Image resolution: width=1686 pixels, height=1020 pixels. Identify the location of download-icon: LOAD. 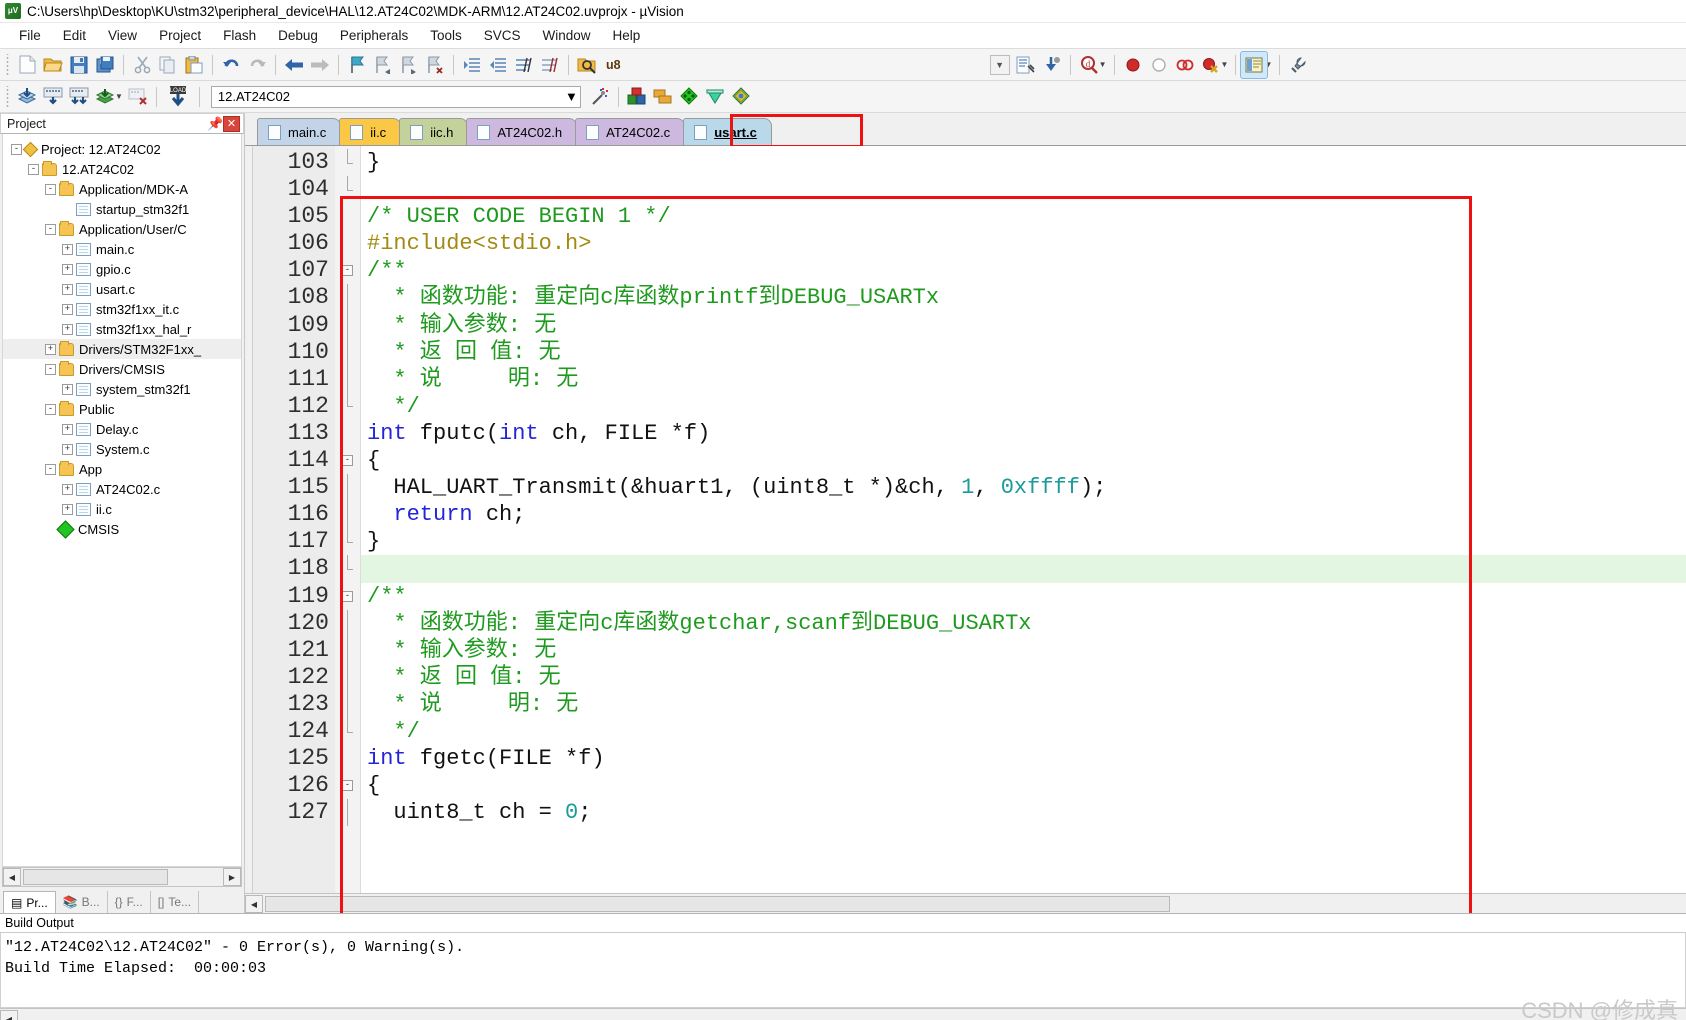
(178, 97).